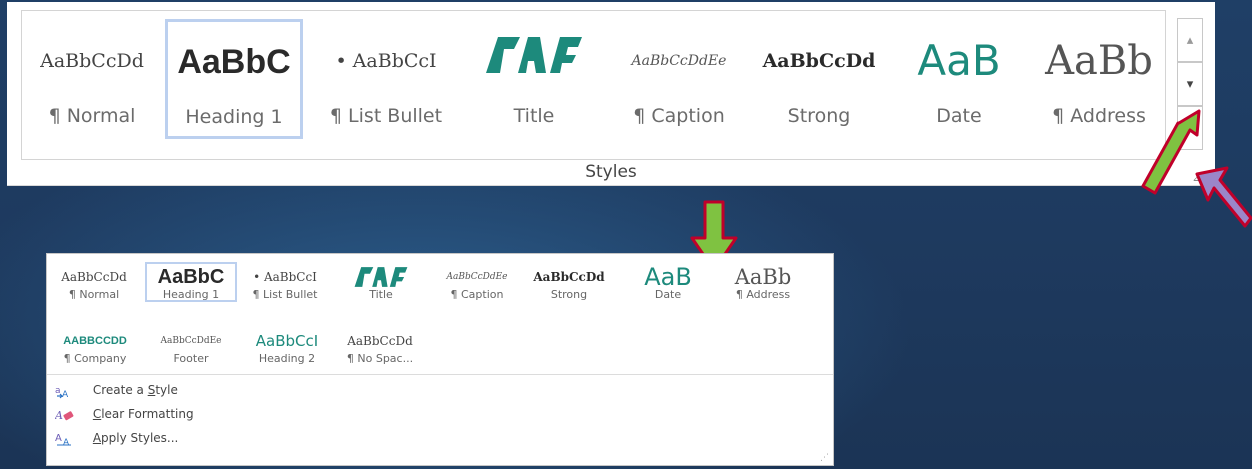 The image size is (1252, 469). I want to click on style-name: ¶ Company, so click(95, 358).